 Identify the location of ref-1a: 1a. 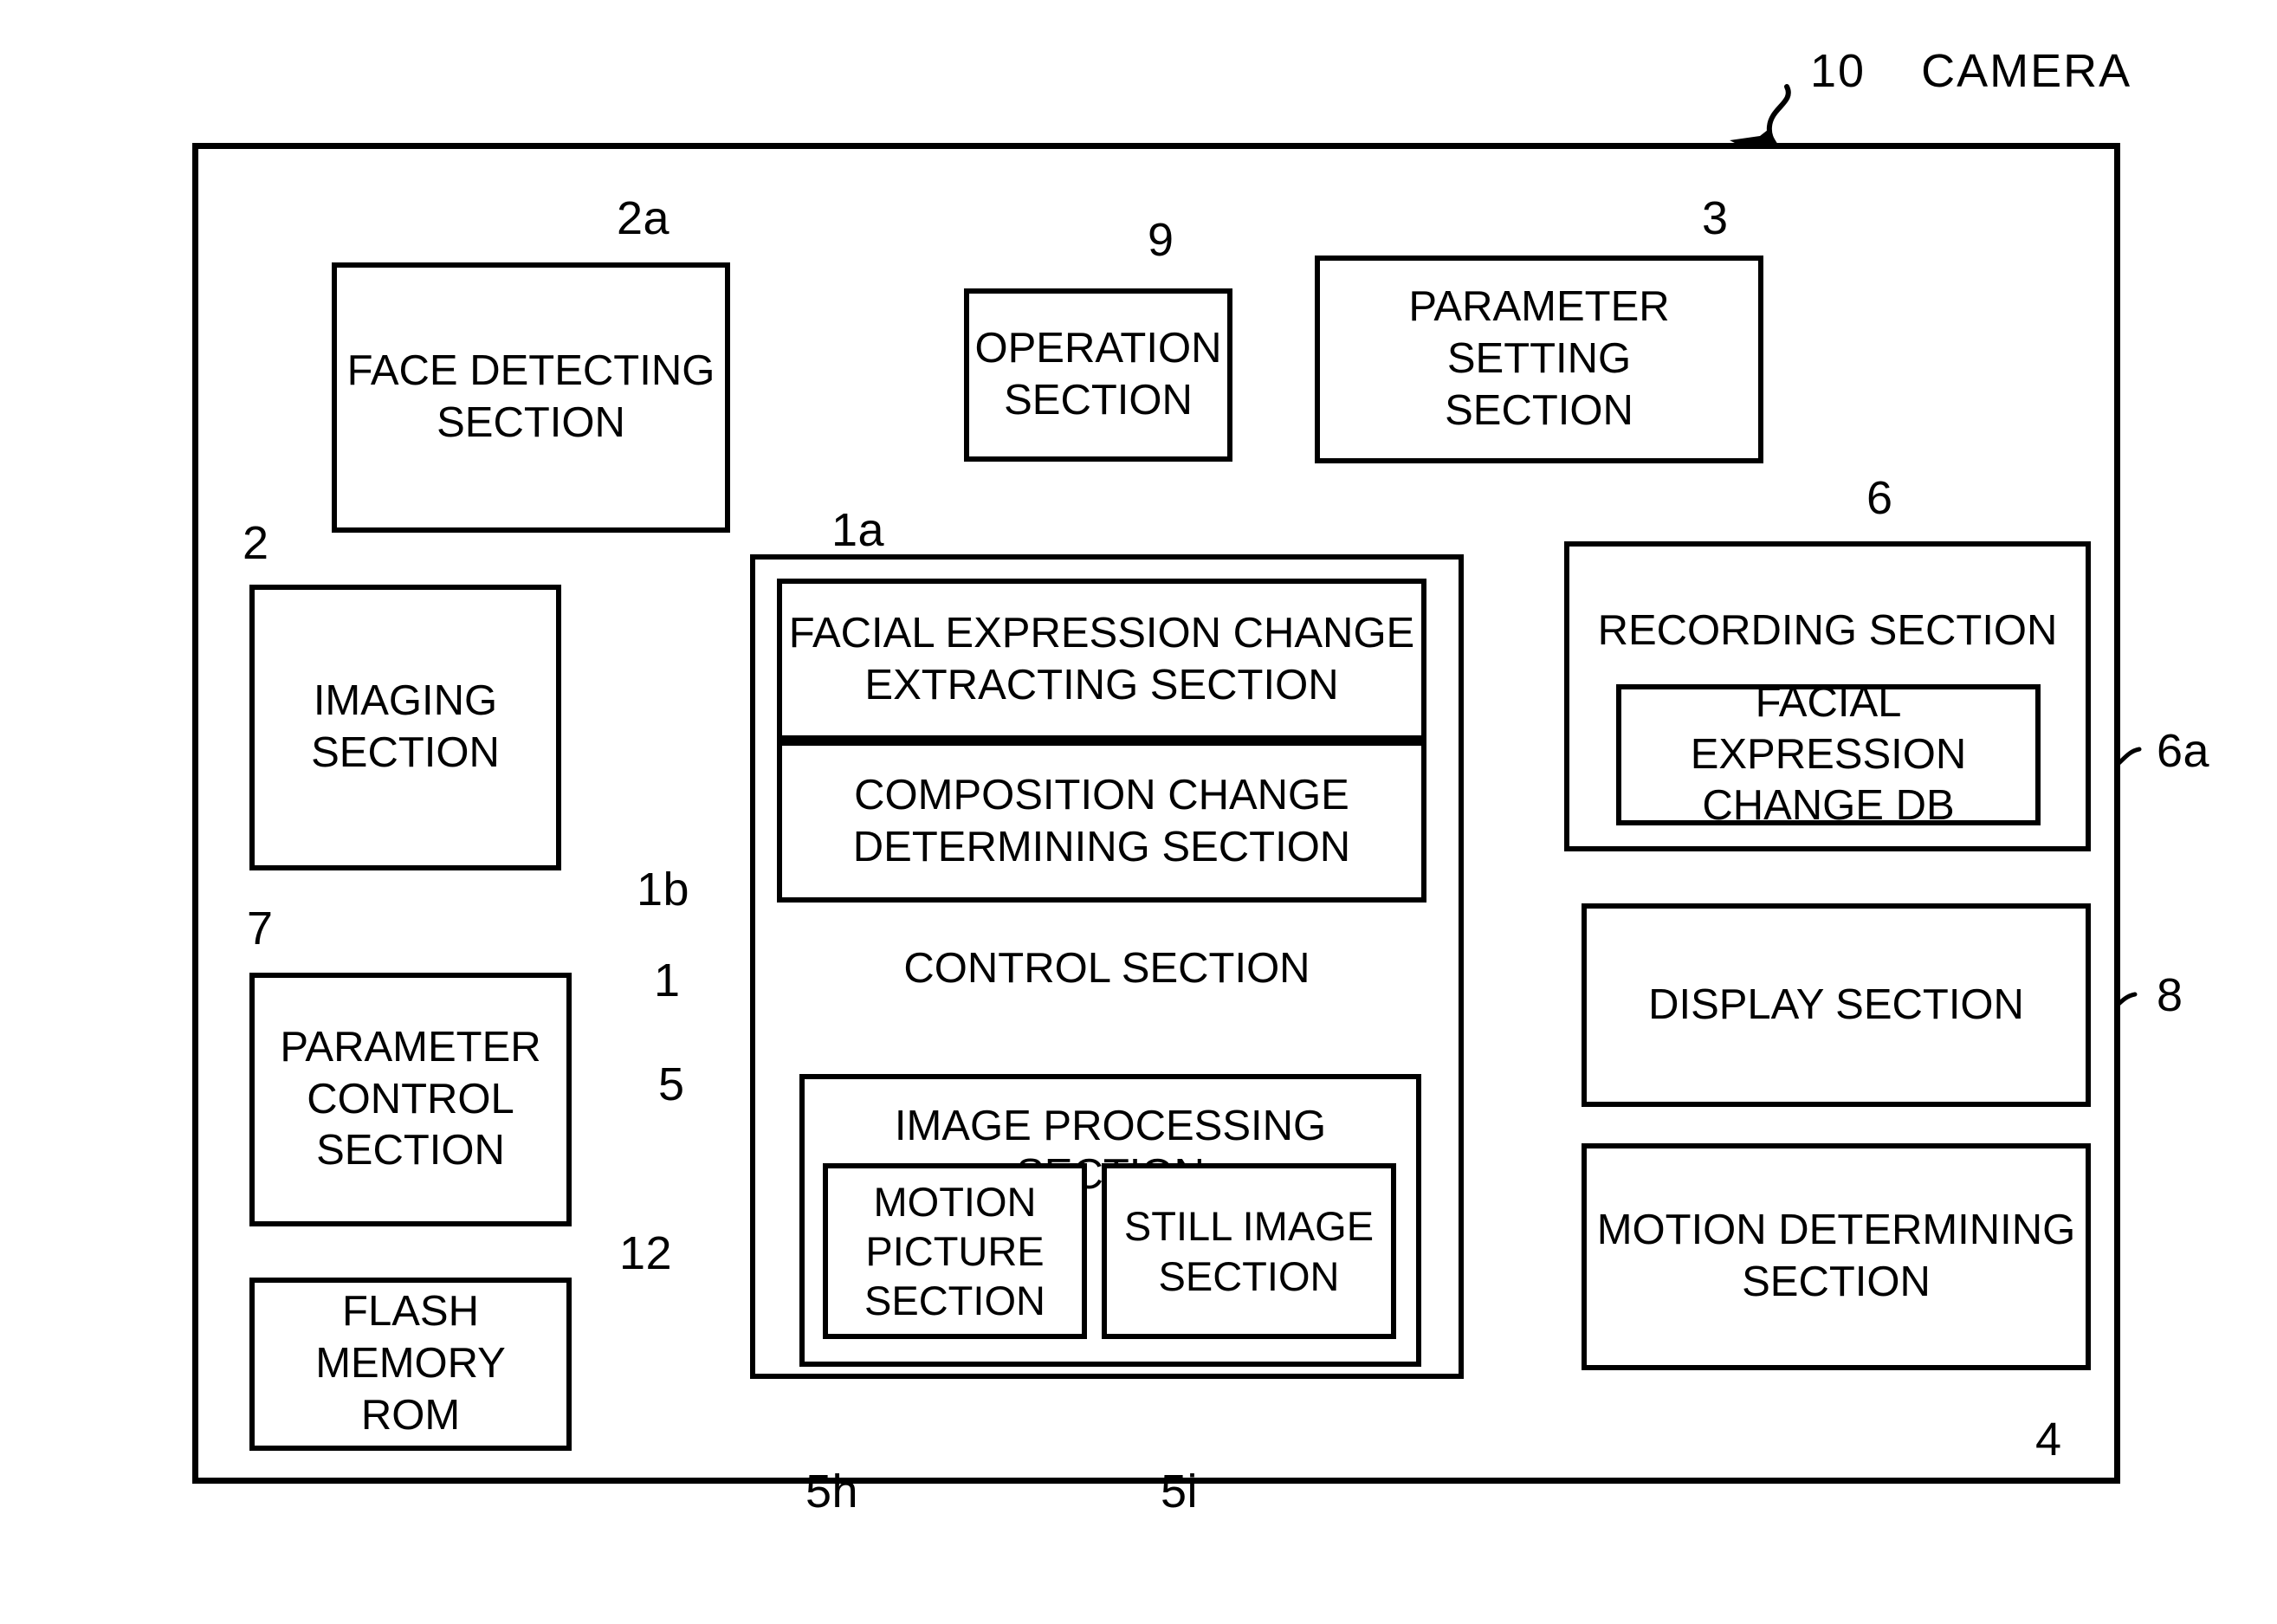
(857, 530).